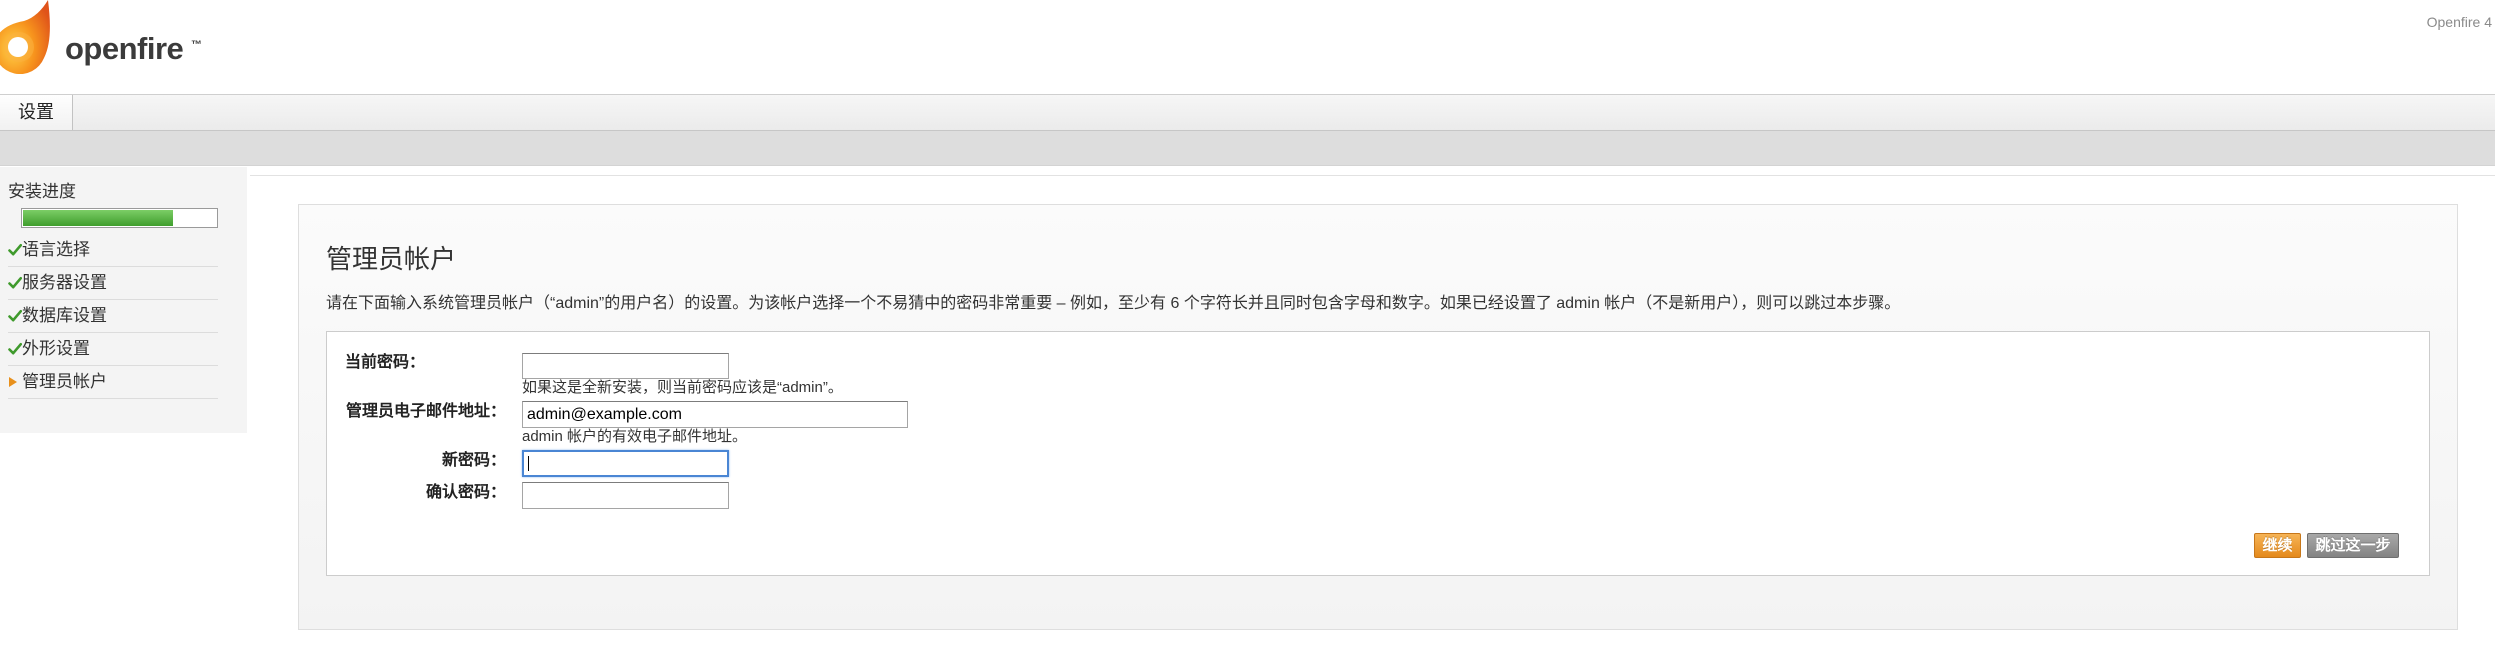  I want to click on progress-bar, so click(119, 218).